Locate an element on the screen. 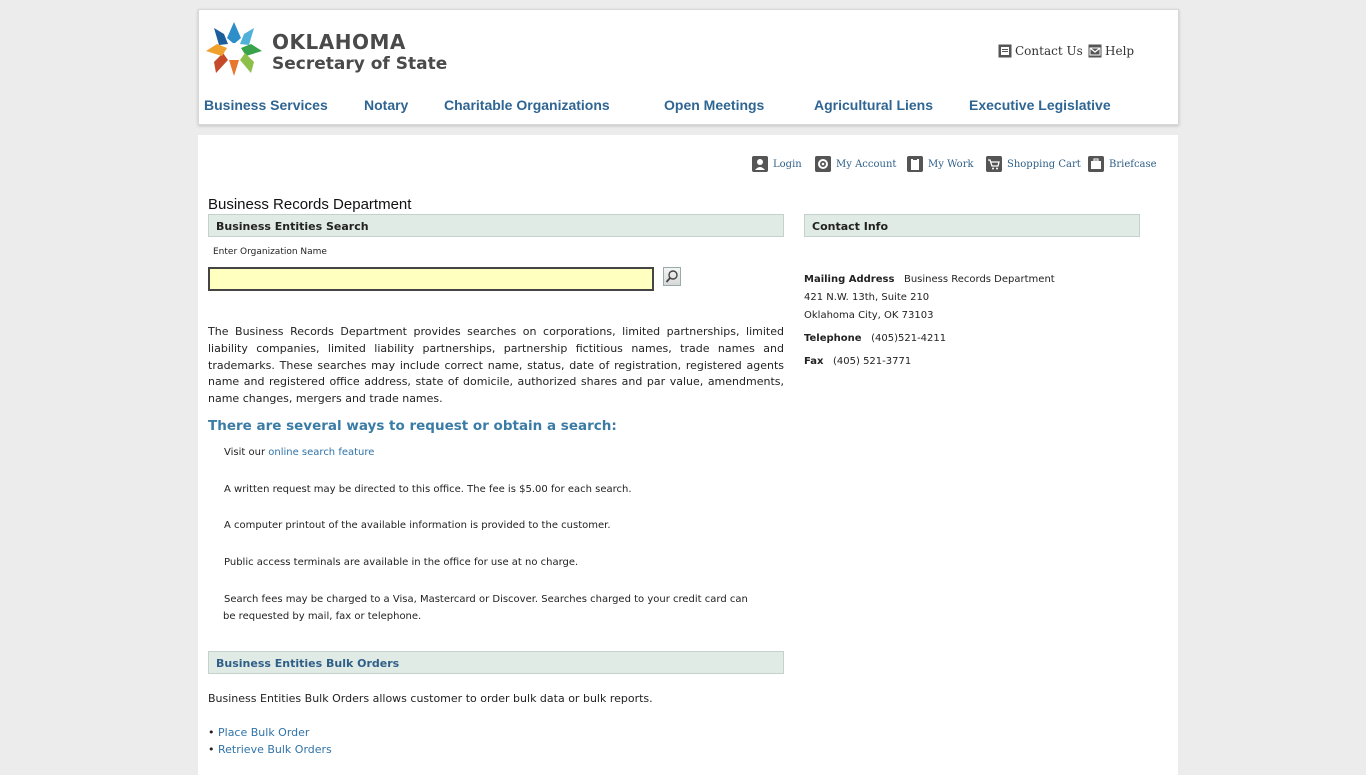 This screenshot has width=1366, height=775. contact-icon is located at coordinates (1005, 51).